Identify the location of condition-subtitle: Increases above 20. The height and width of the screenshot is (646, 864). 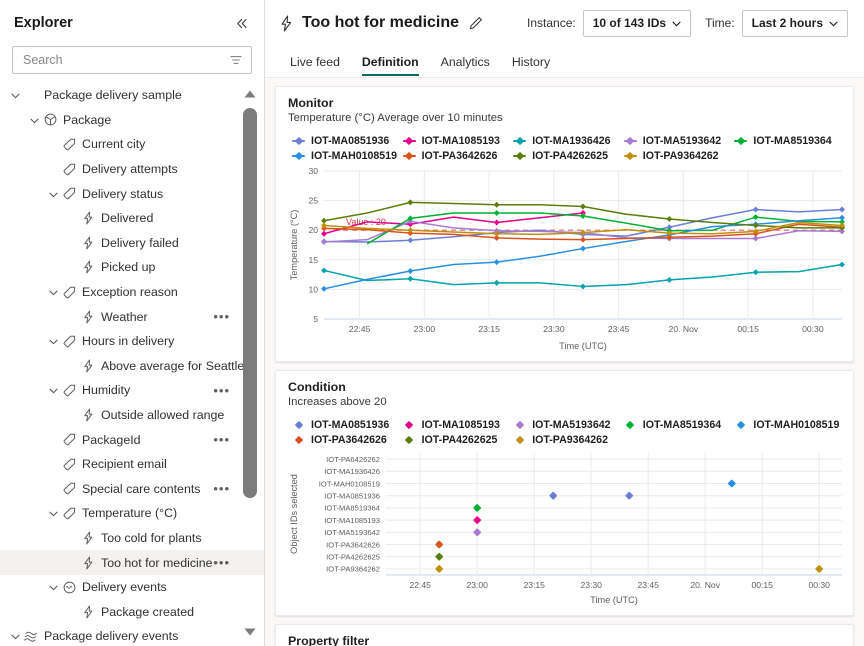
(337, 402).